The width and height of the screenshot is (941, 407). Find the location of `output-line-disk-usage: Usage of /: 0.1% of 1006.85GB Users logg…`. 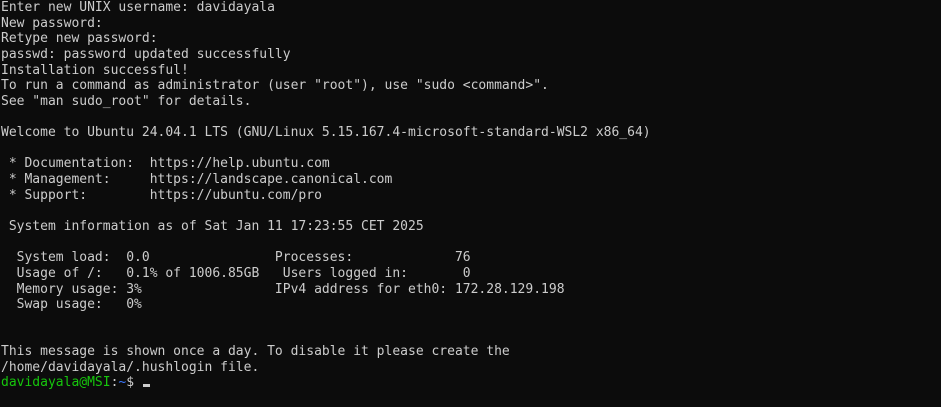

output-line-disk-usage: Usage of /: 0.1% of 1006.85GB Users logg… is located at coordinates (236, 273).